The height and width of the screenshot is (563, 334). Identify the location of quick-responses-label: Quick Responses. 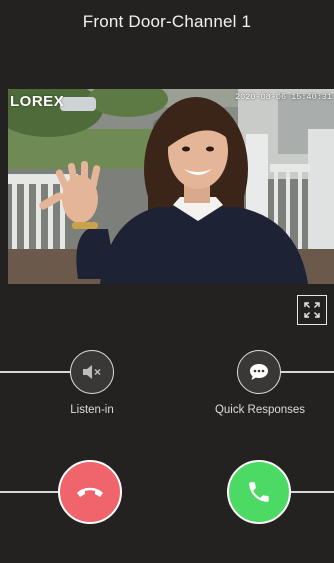
(260, 410).